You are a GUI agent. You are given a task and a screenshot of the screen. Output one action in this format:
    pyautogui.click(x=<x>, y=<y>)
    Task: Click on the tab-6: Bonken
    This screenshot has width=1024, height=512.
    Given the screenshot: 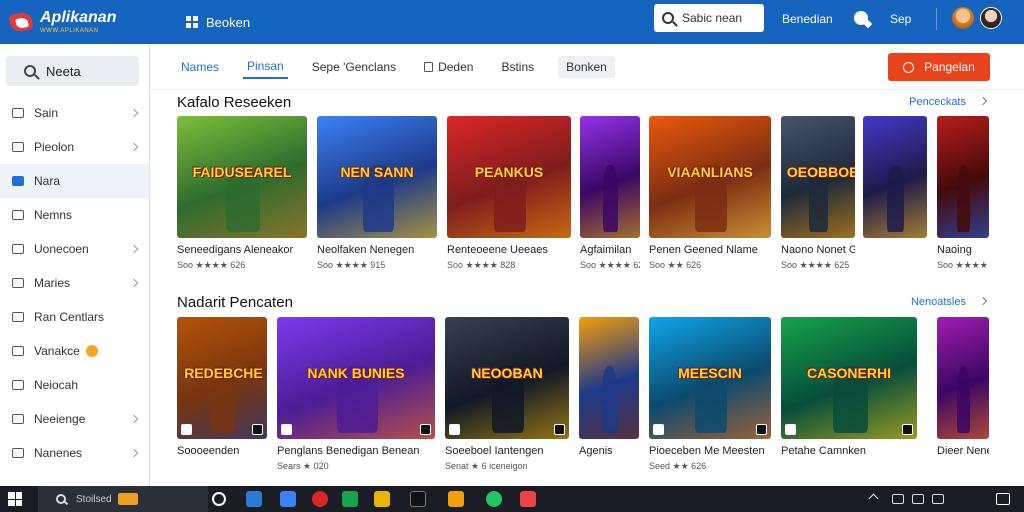 What is the action you would take?
    pyautogui.click(x=586, y=66)
    